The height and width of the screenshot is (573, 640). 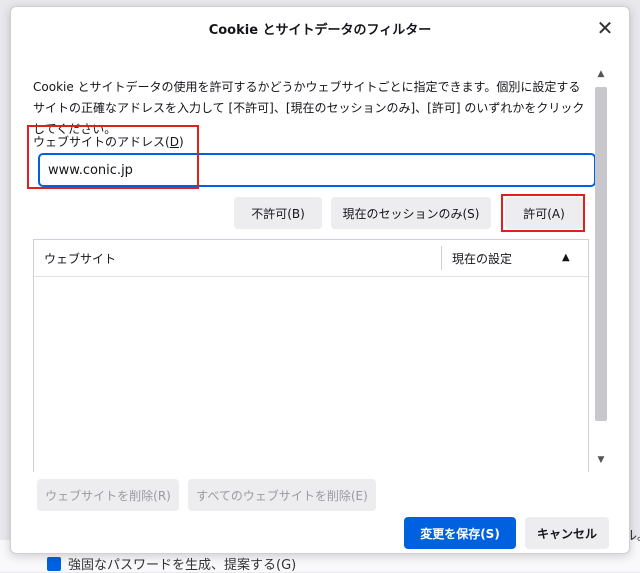 What do you see at coordinates (567, 533) in the screenshot?
I see `cancel-button: キャンセル` at bounding box center [567, 533].